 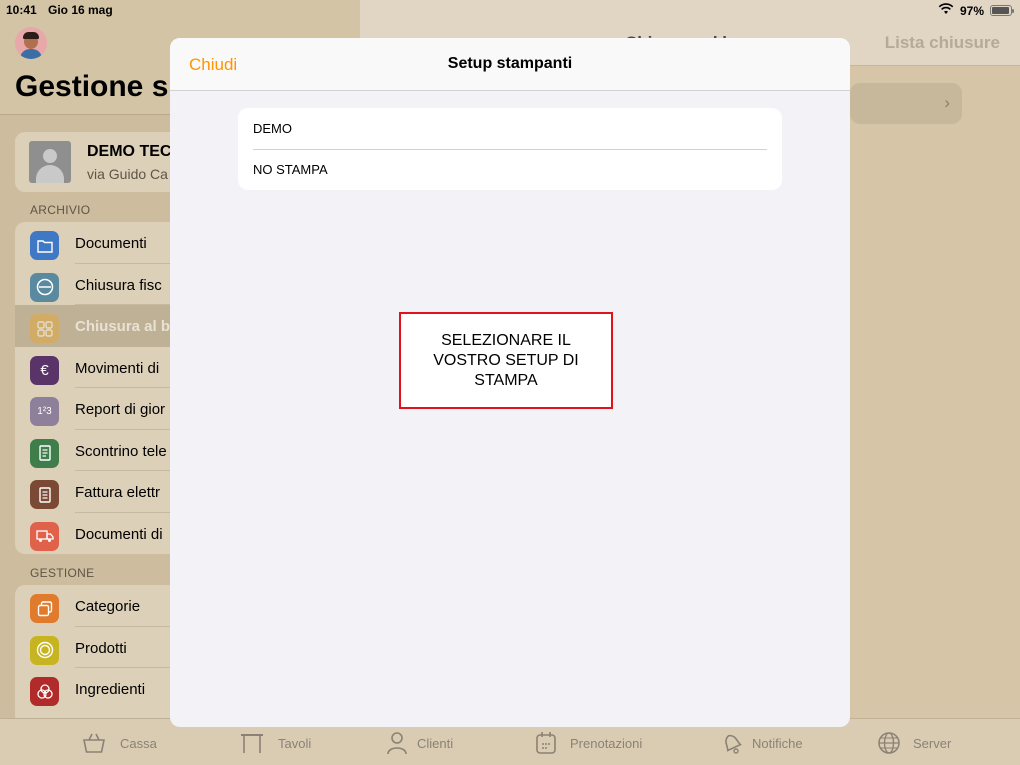 I want to click on table-icon, so click(x=252, y=743).